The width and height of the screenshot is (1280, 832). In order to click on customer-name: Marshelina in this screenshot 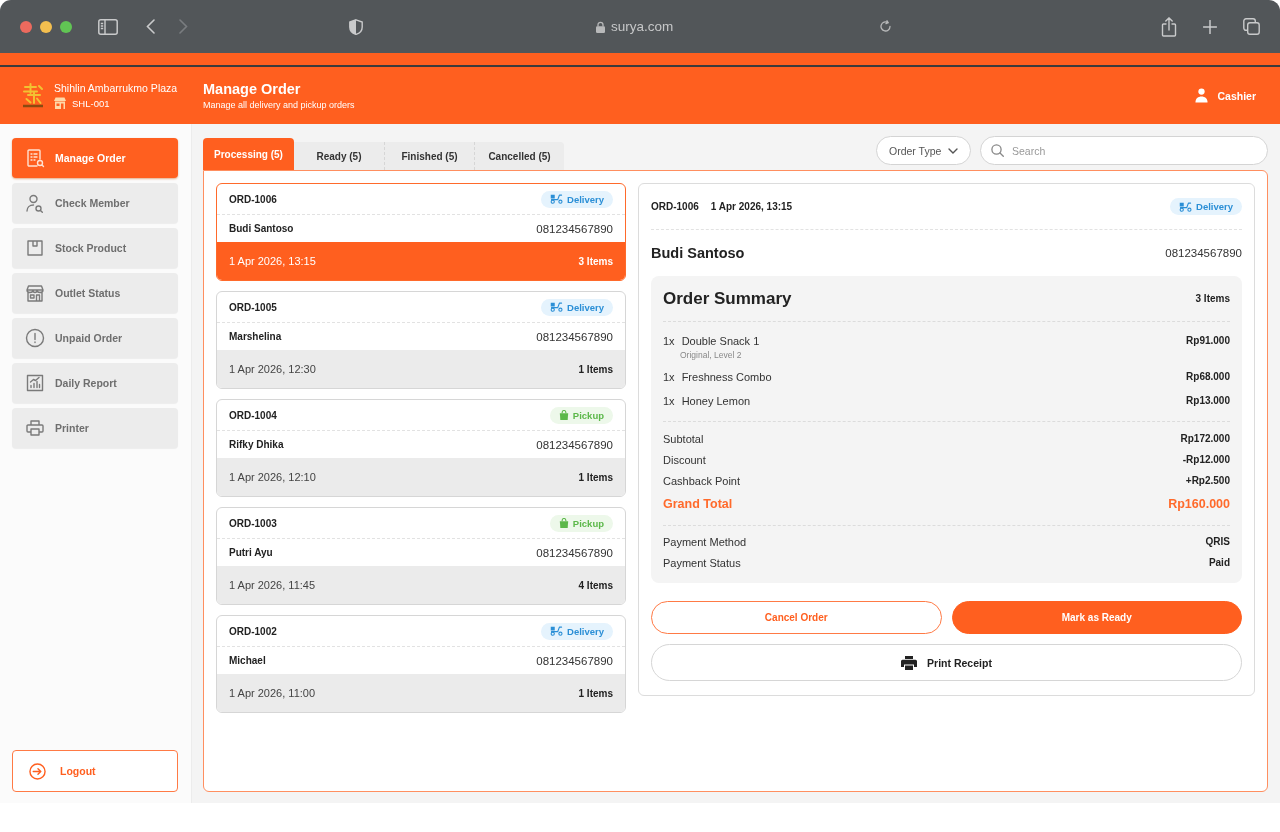, I will do `click(255, 336)`.